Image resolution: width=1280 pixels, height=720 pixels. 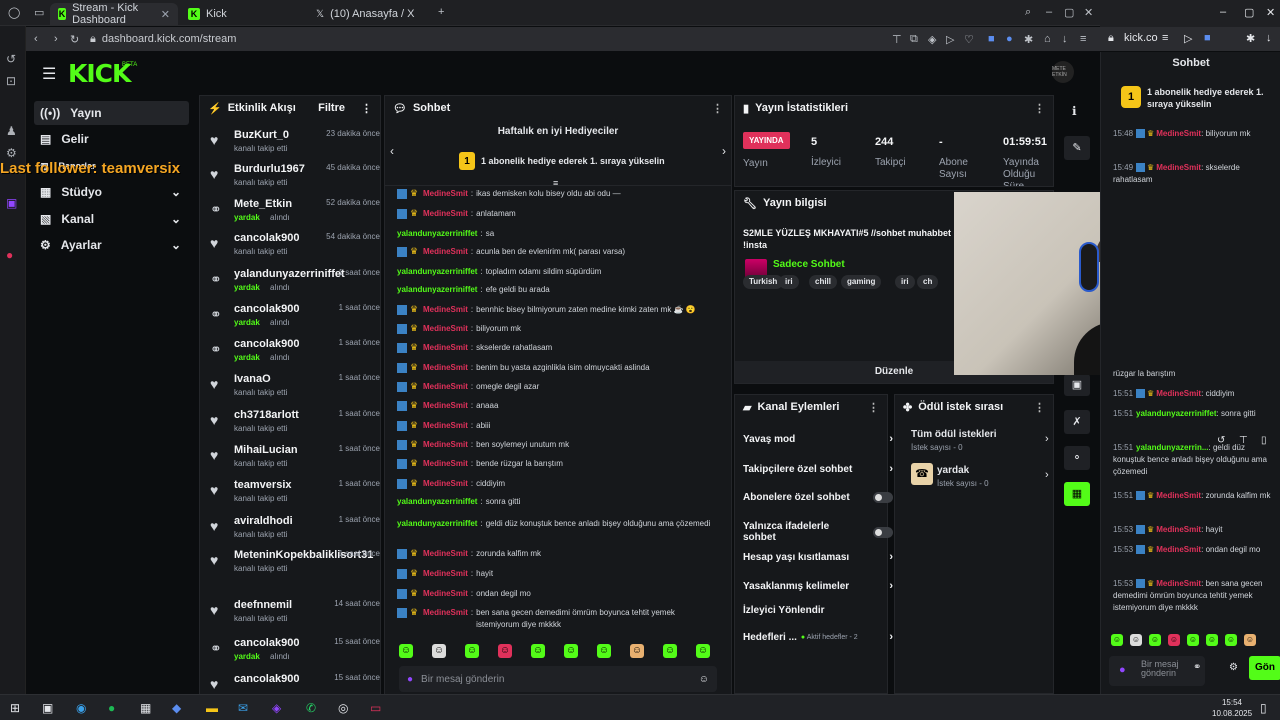 I want to click on new-tab-icon: +, so click(x=441, y=12).